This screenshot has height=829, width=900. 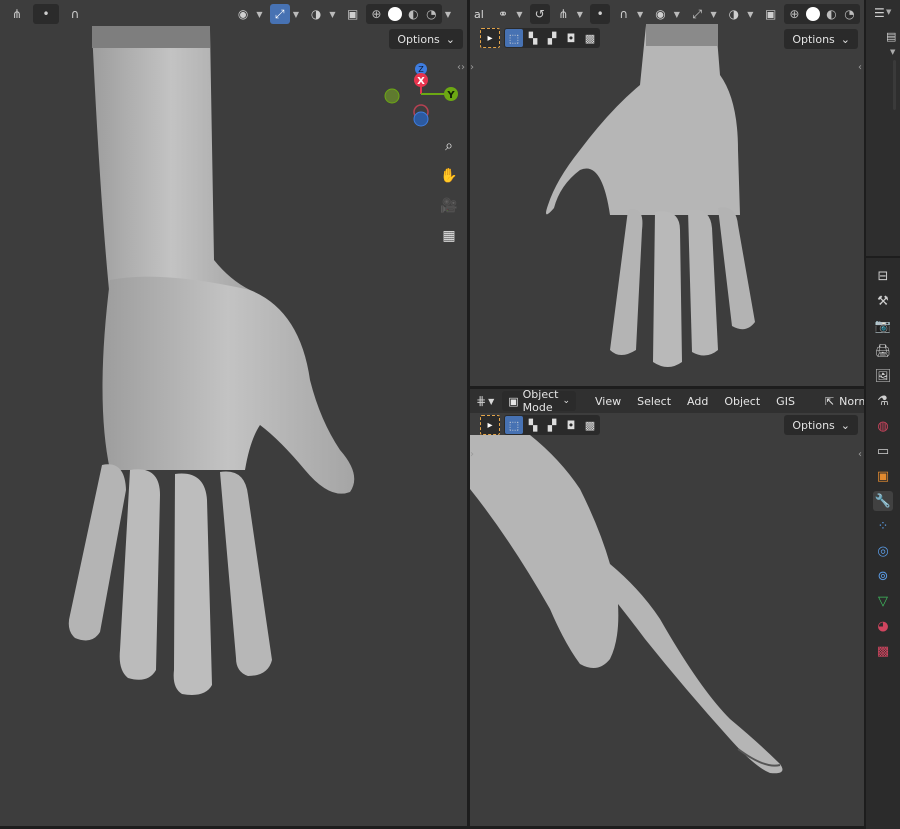 I want to click on sidebar-toggle-icon: ‹›, so click(x=461, y=67).